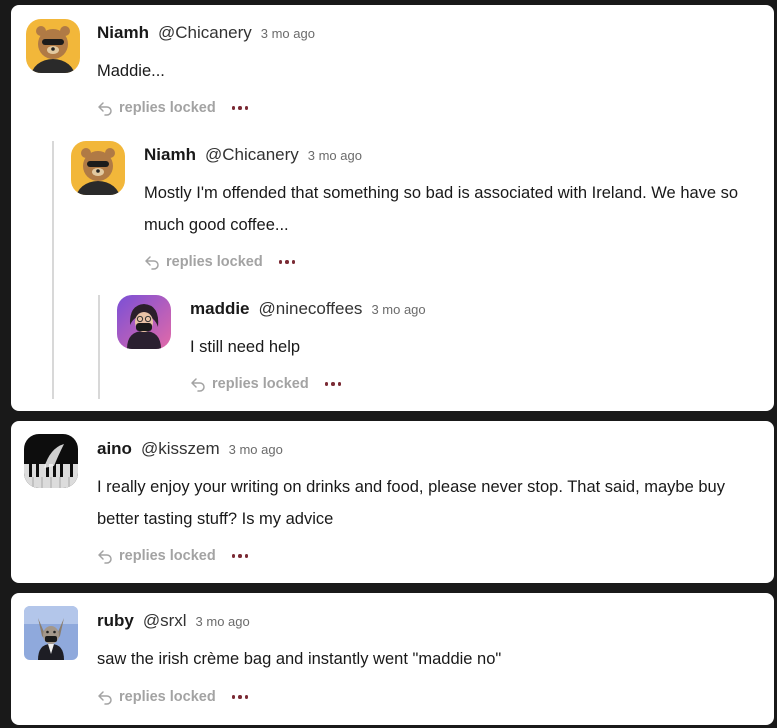 The width and height of the screenshot is (777, 728). Describe the element at coordinates (165, 621) in the screenshot. I see `author-handle: @srxl` at that location.